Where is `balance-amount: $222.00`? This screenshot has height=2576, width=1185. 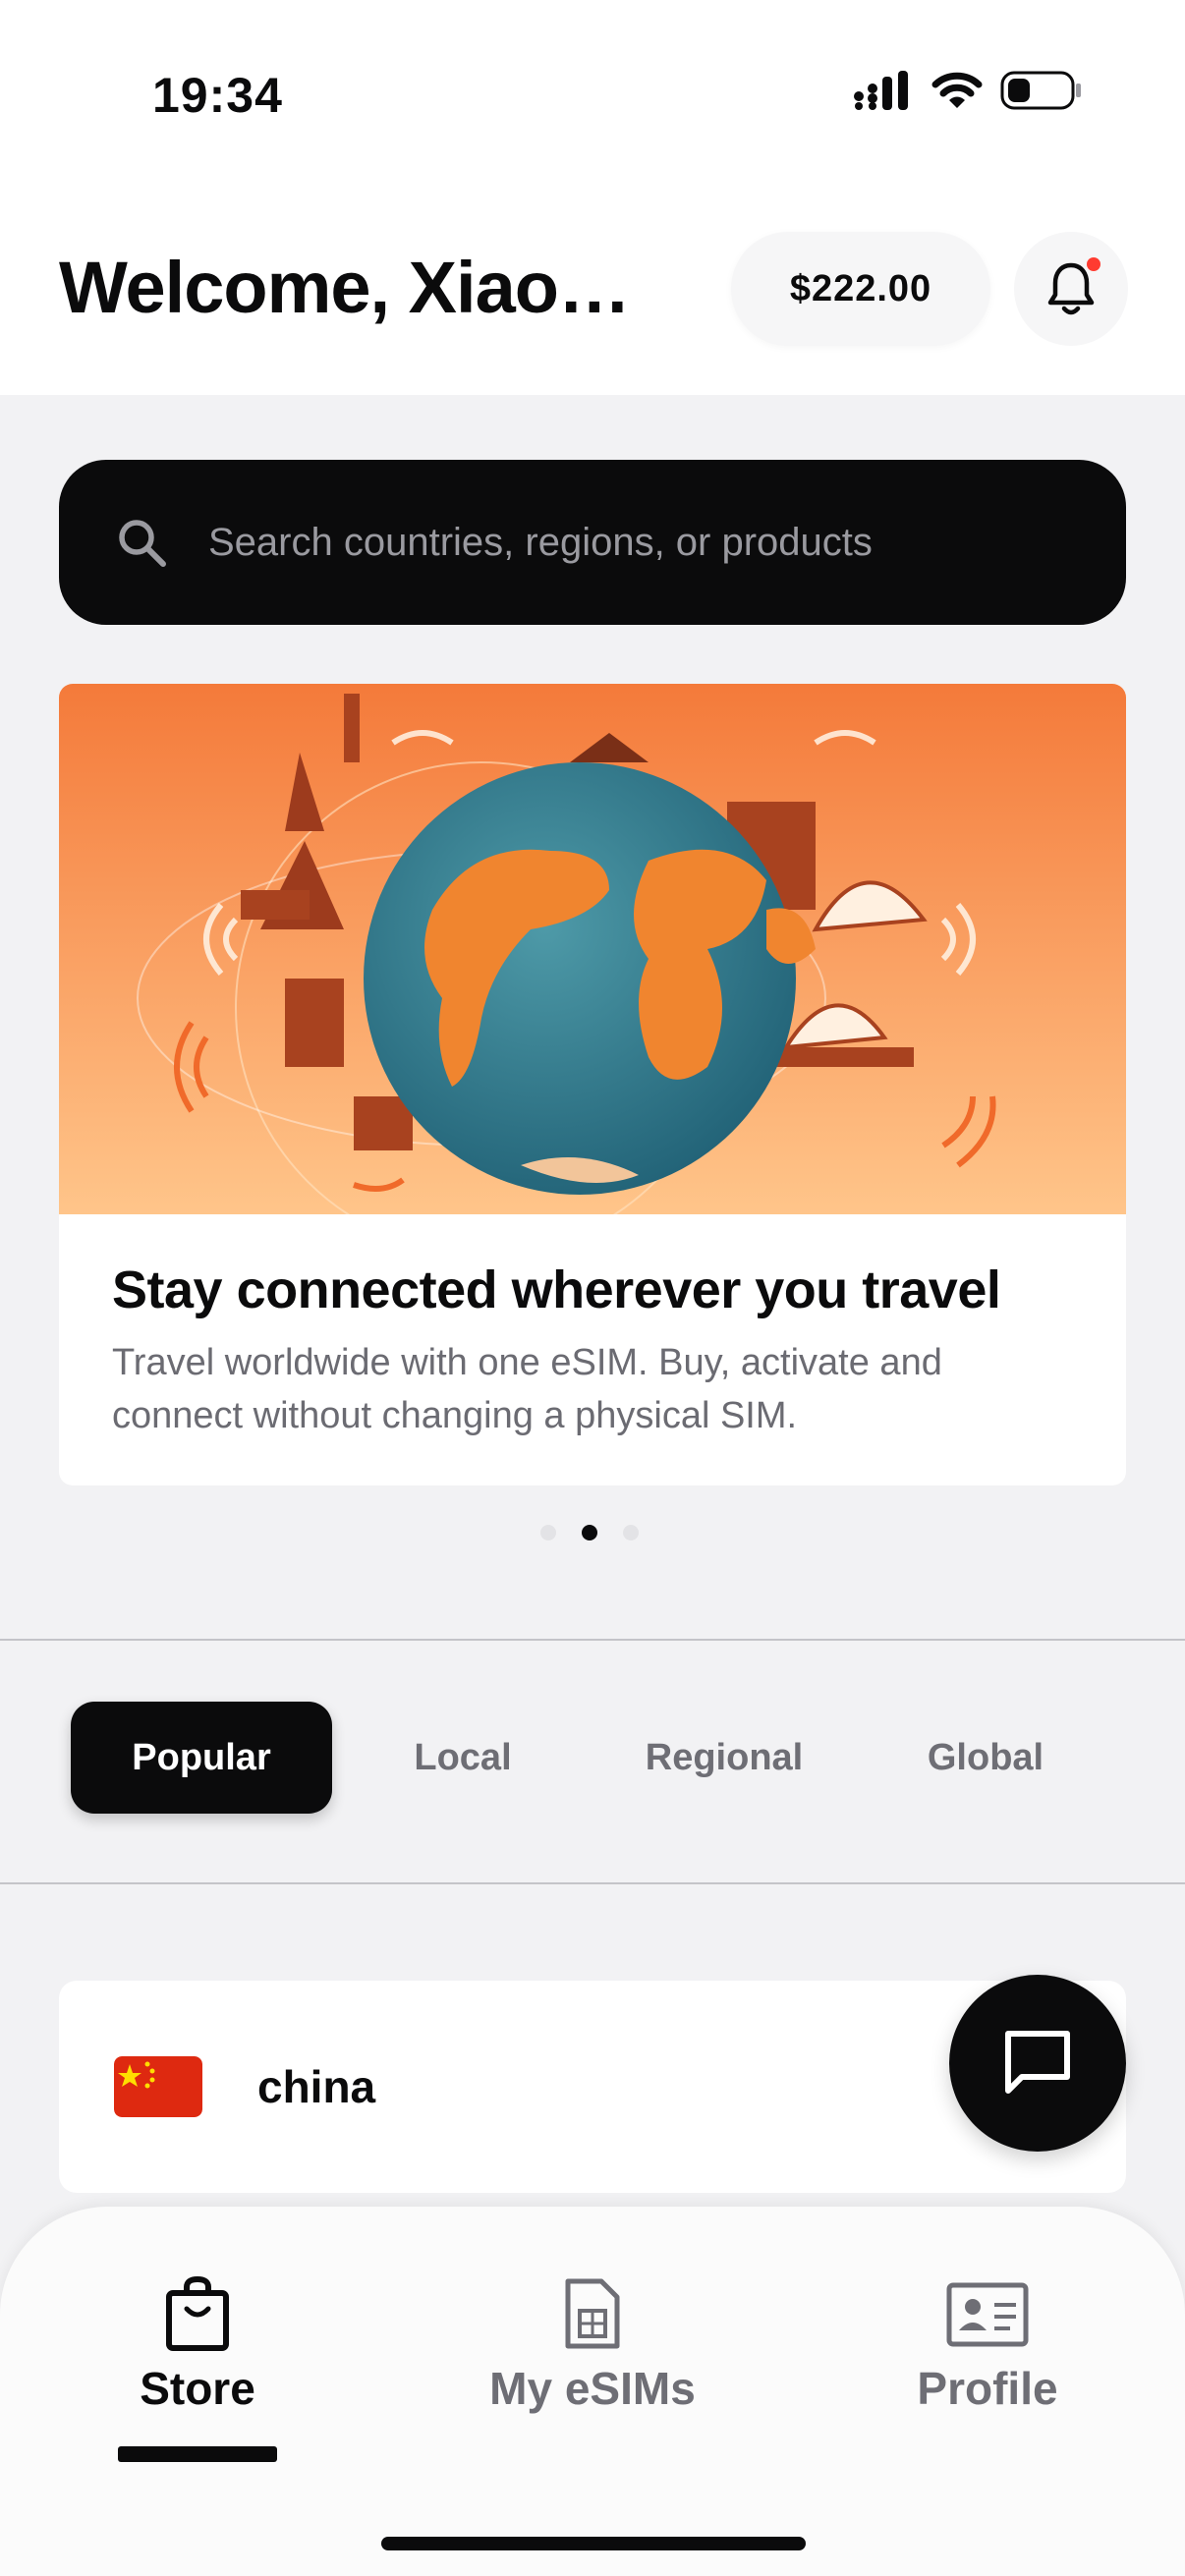
balance-amount: $222.00 is located at coordinates (861, 288).